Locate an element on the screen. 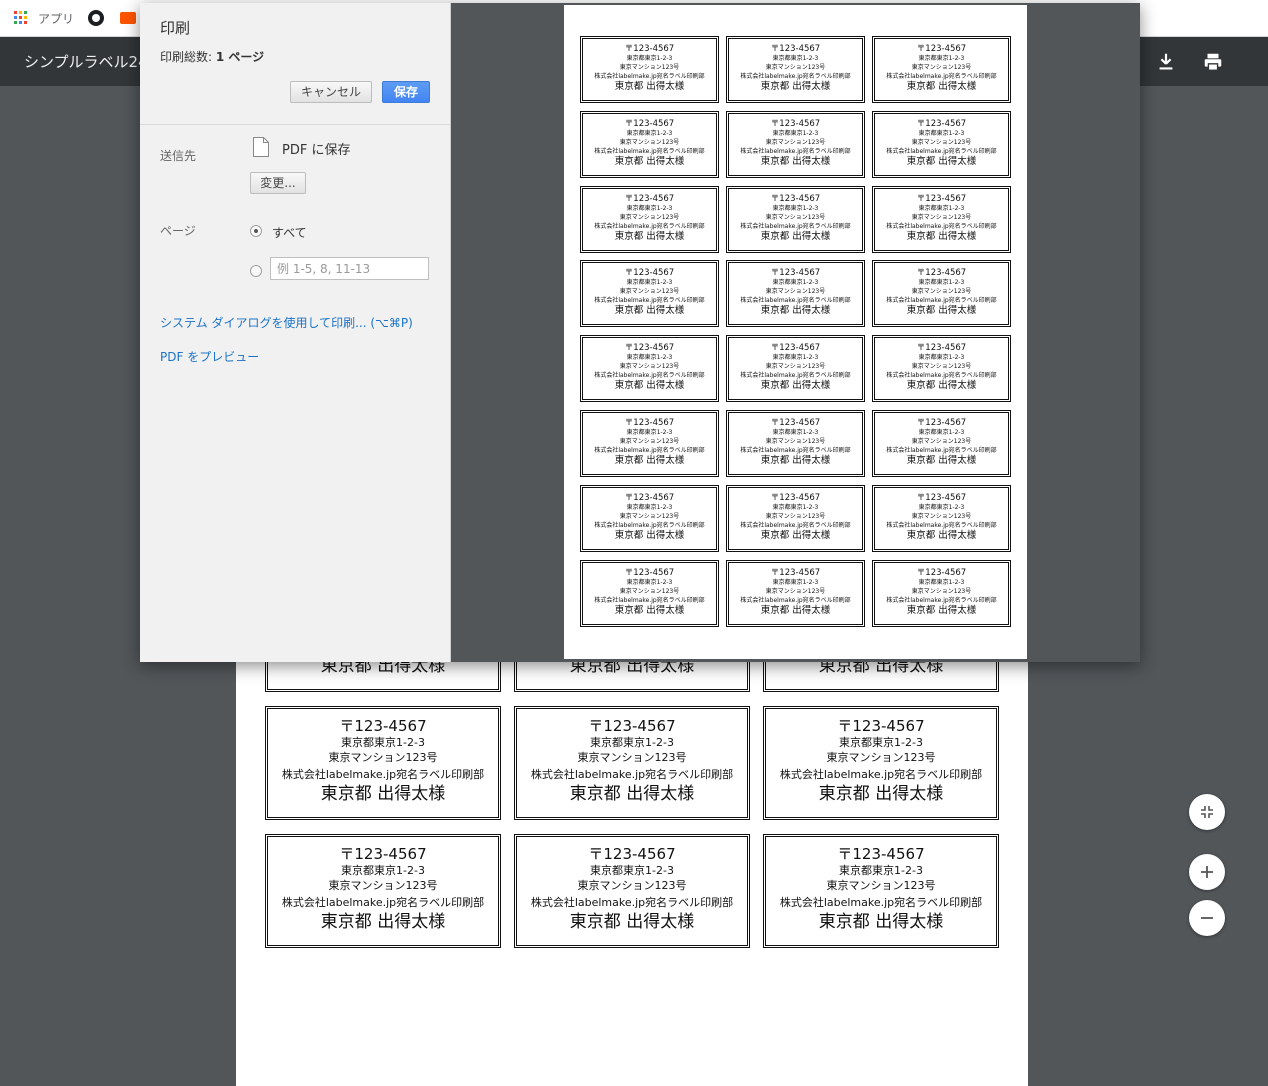 This screenshot has height=1086, width=1268. zoom-out-icon is located at coordinates (1207, 918).